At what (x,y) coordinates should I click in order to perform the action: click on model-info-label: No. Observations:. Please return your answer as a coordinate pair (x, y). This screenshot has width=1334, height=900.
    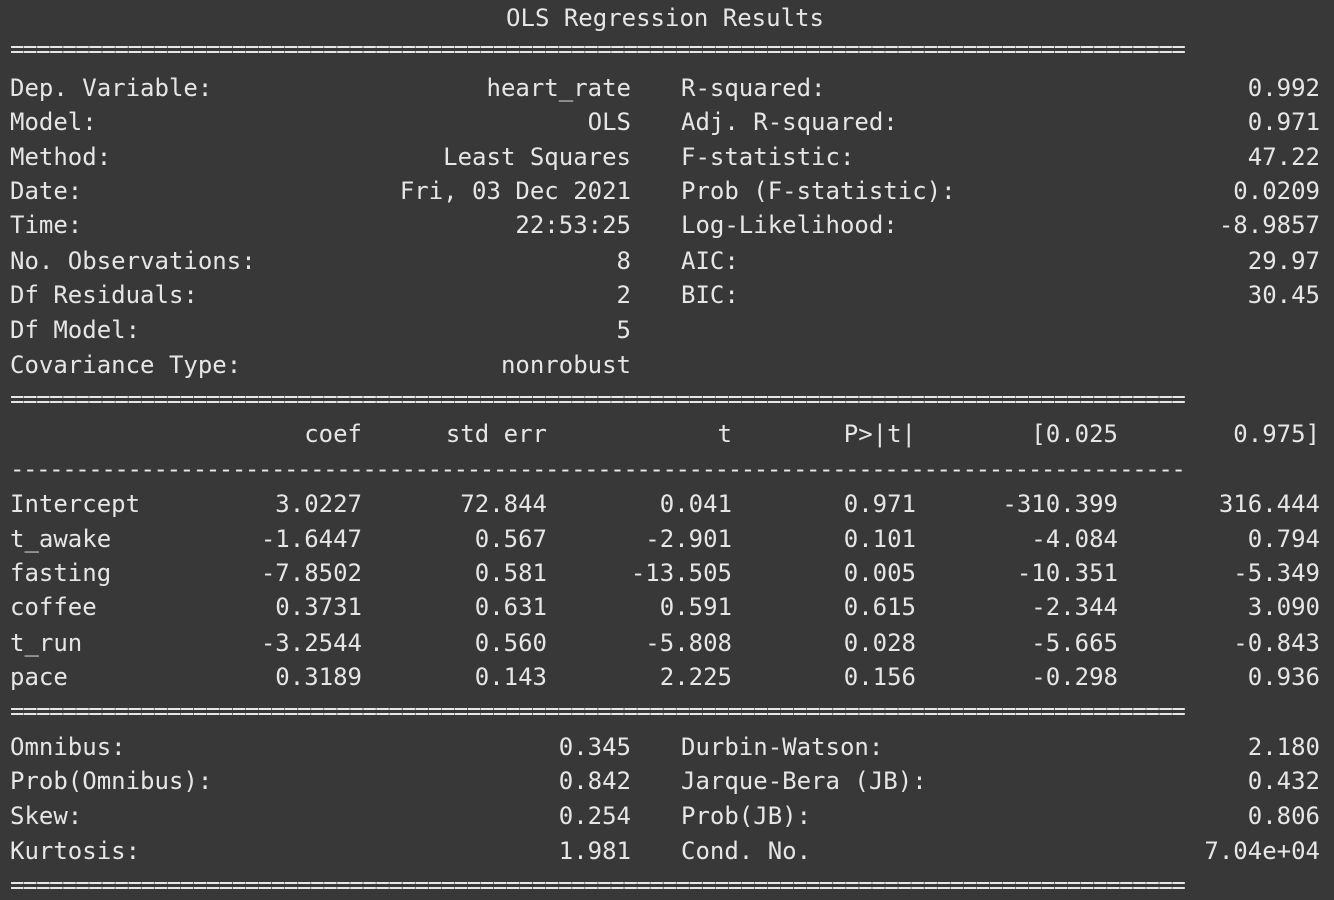
    Looking at the image, I should click on (133, 261).